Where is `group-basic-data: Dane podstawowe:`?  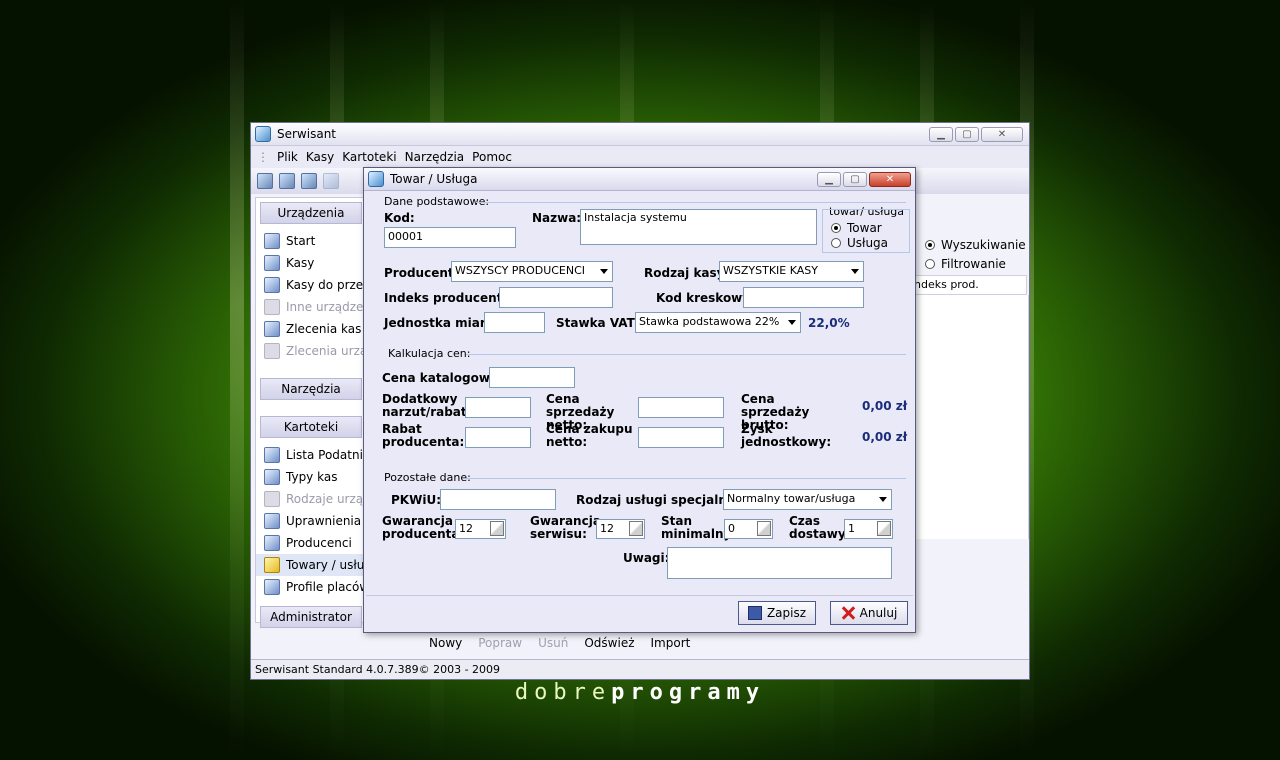
group-basic-data: Dane podstawowe: is located at coordinates (437, 201).